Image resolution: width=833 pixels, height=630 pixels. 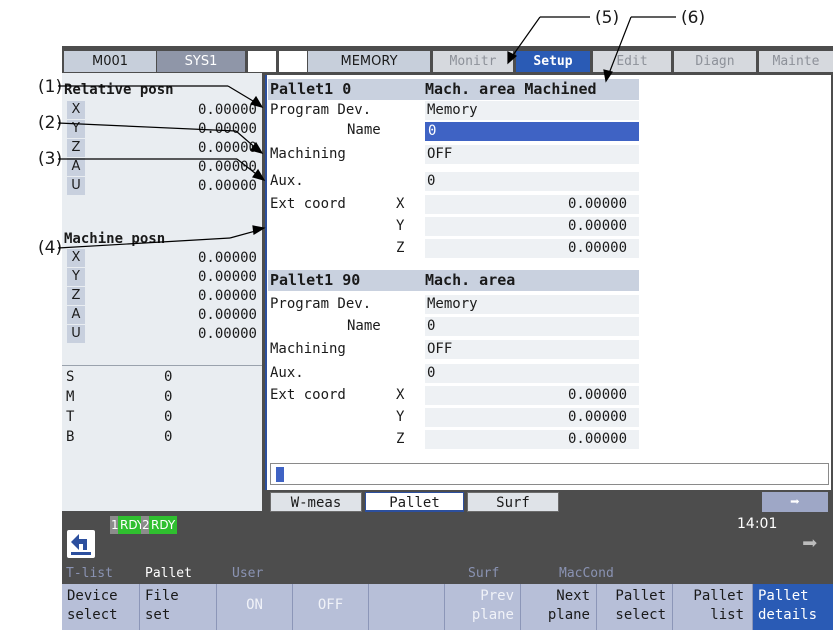 I want to click on softkey-device-select: Device select, so click(x=101, y=607).